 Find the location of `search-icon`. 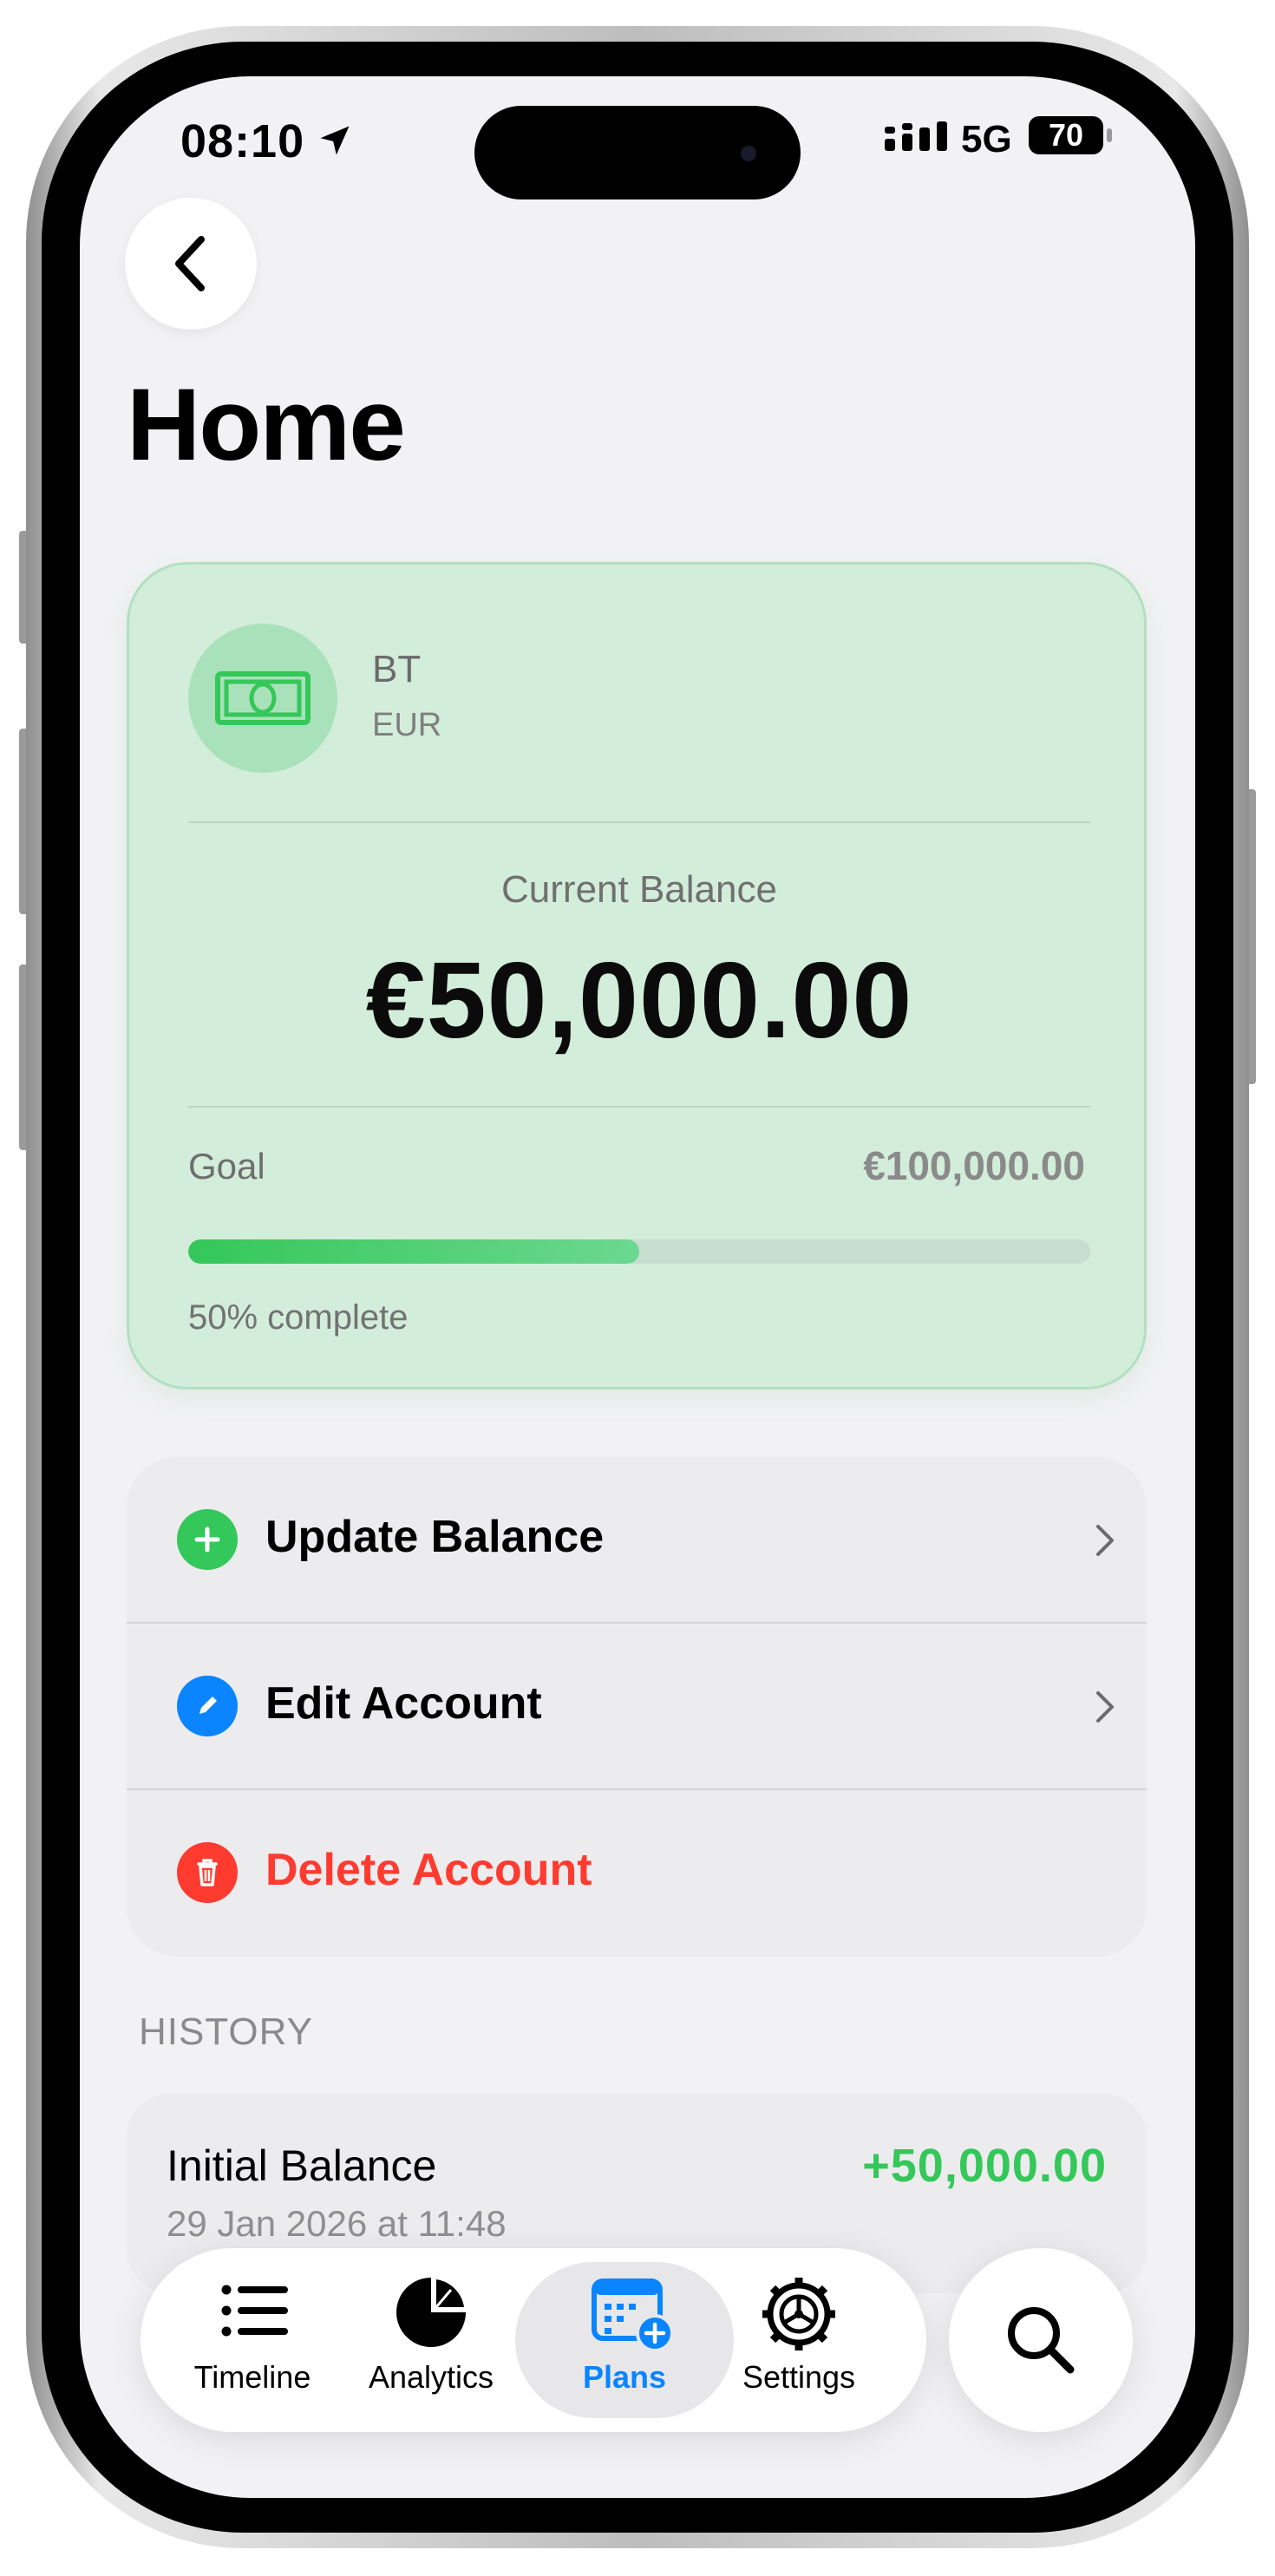

search-icon is located at coordinates (1041, 2340).